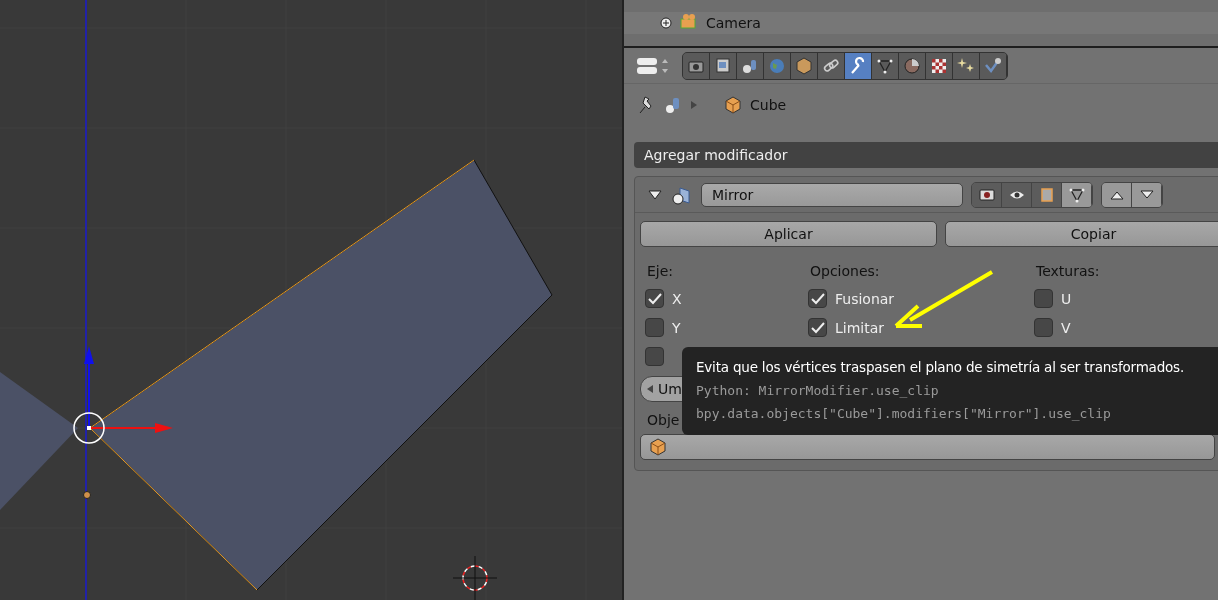  Describe the element at coordinates (818, 390) in the screenshot. I see `tooltip-python: Python: MirrorModifier.use_clip` at that location.